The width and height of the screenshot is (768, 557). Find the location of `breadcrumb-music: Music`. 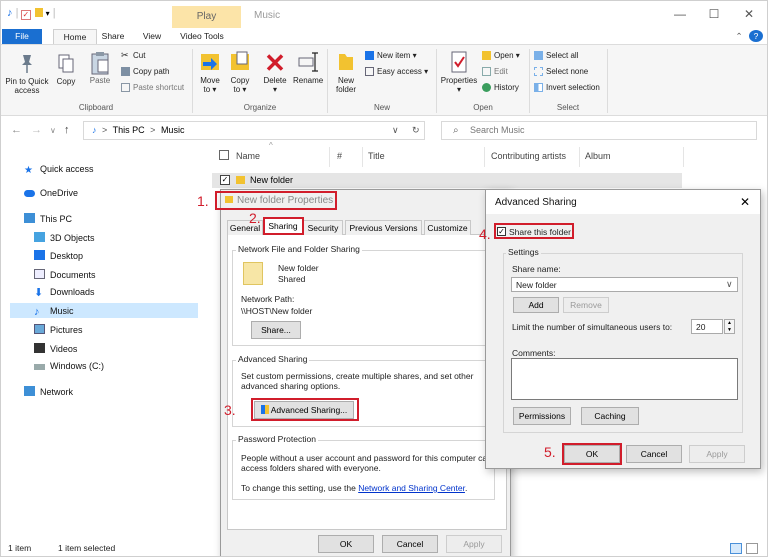

breadcrumb-music: Music is located at coordinates (173, 130).